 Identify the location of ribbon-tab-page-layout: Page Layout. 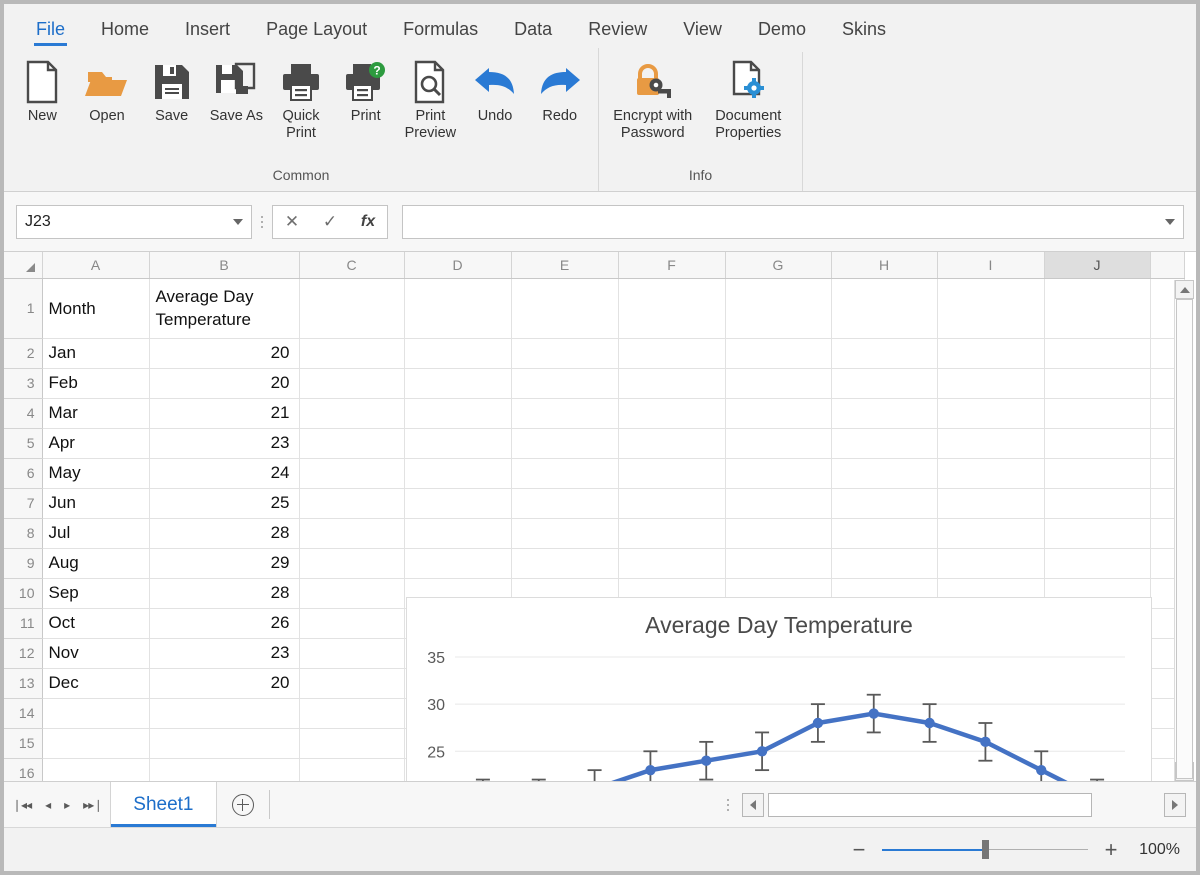
(316, 31).